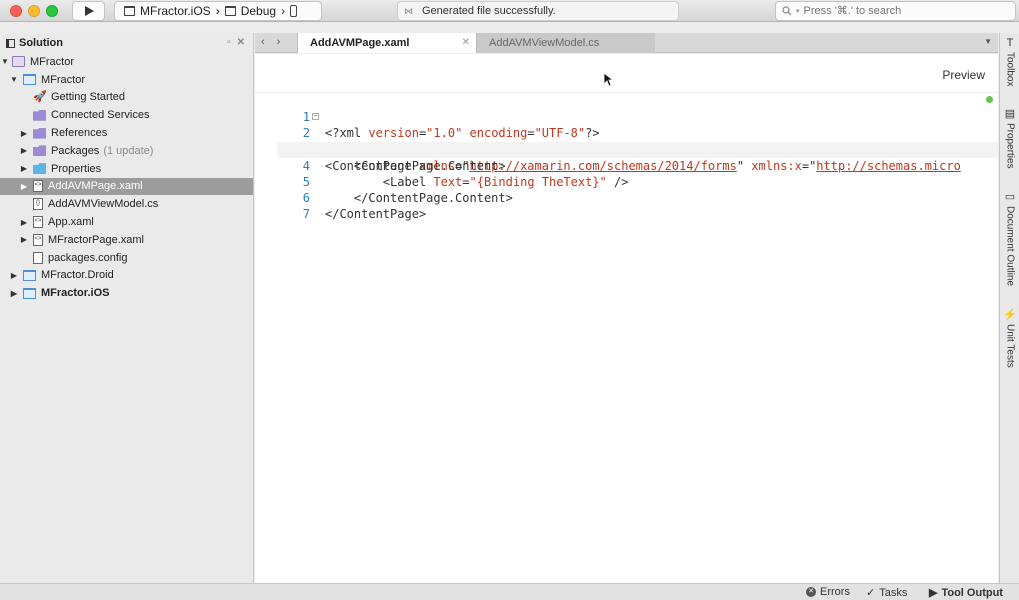  What do you see at coordinates (608, 79) in the screenshot?
I see `mouse-cursor-icon` at bounding box center [608, 79].